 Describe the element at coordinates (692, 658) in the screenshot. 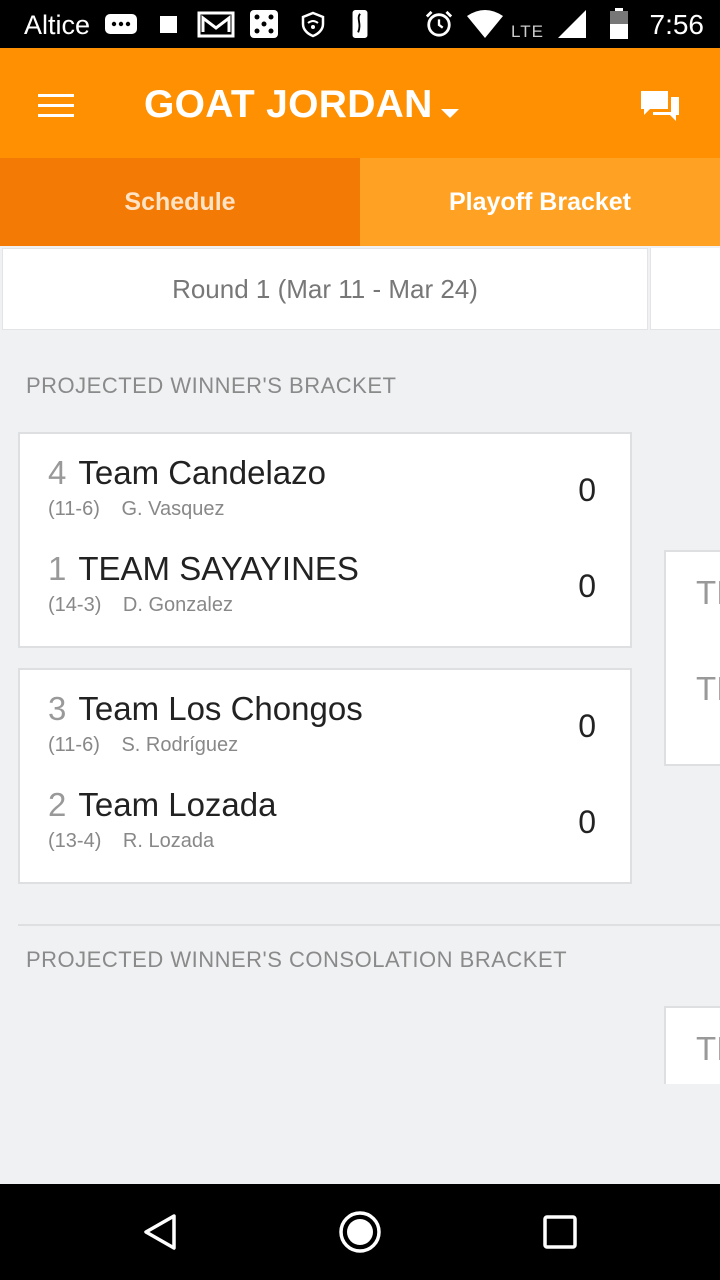

I see `next-round-matchup-card: TI TI` at that location.